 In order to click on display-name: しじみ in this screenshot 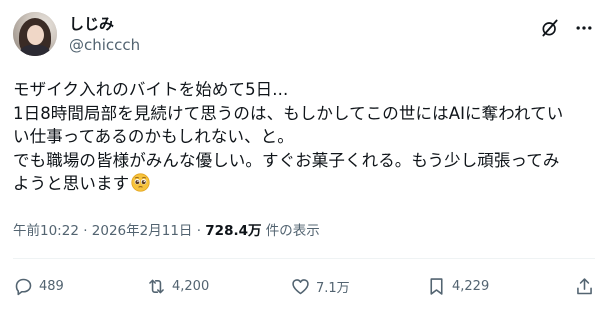, I will do `click(91, 24)`.